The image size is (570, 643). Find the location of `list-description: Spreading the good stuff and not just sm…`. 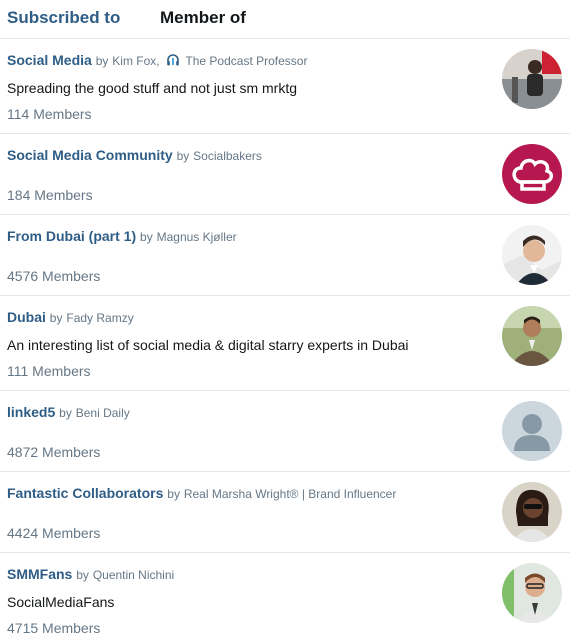

list-description: Spreading the good stuff and not just sm… is located at coordinates (152, 88).